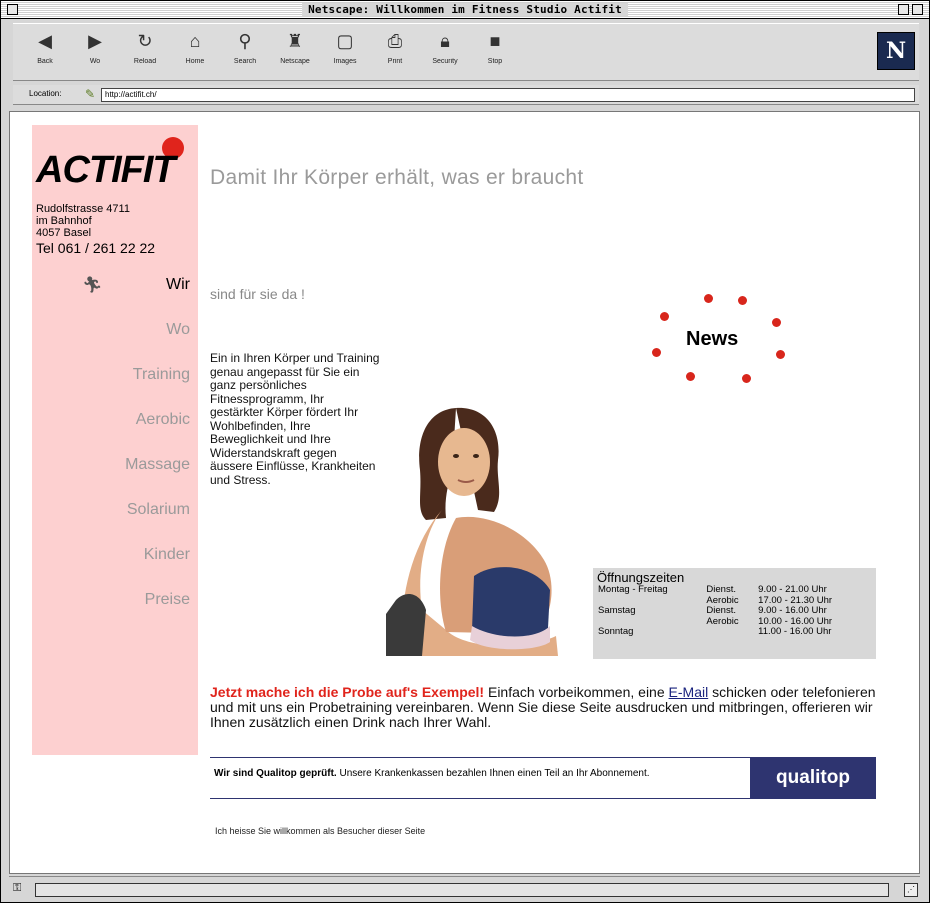  I want to click on address-line: im Bahnhof, so click(64, 221).